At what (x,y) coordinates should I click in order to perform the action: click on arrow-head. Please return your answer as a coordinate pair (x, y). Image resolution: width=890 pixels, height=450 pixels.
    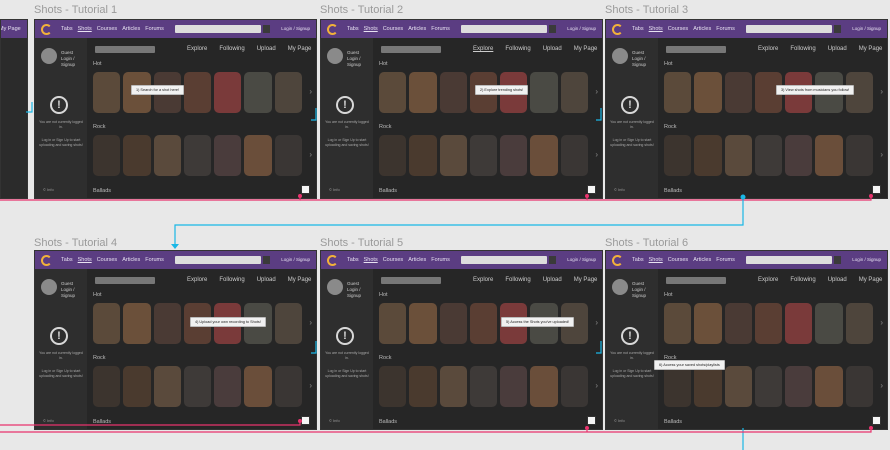
    Looking at the image, I should click on (175, 246).